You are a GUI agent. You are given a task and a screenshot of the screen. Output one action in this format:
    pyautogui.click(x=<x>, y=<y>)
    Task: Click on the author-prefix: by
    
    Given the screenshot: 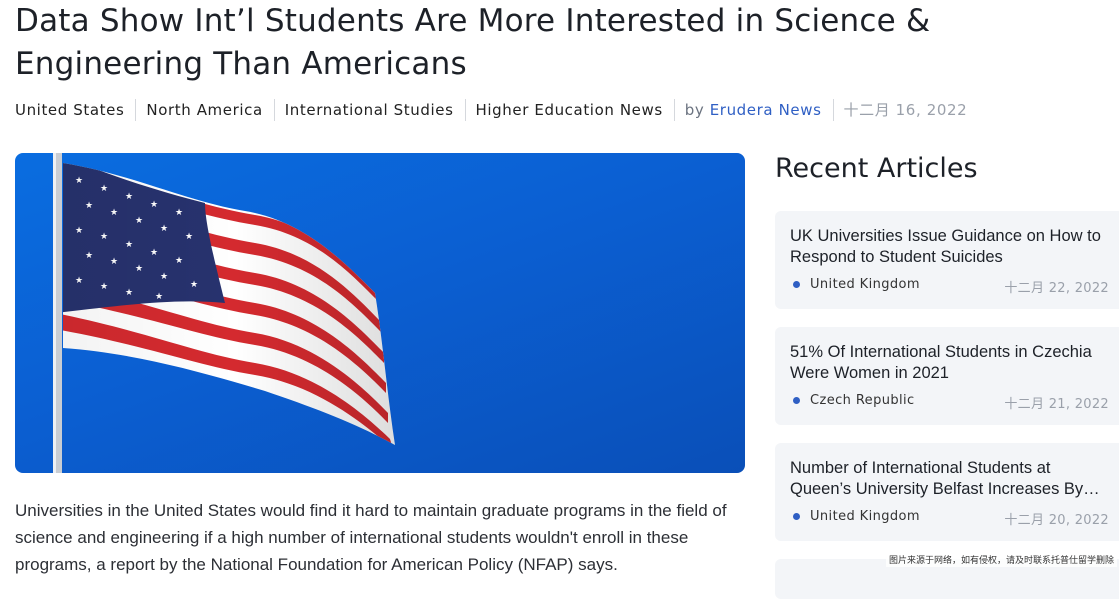 What is the action you would take?
    pyautogui.click(x=694, y=110)
    